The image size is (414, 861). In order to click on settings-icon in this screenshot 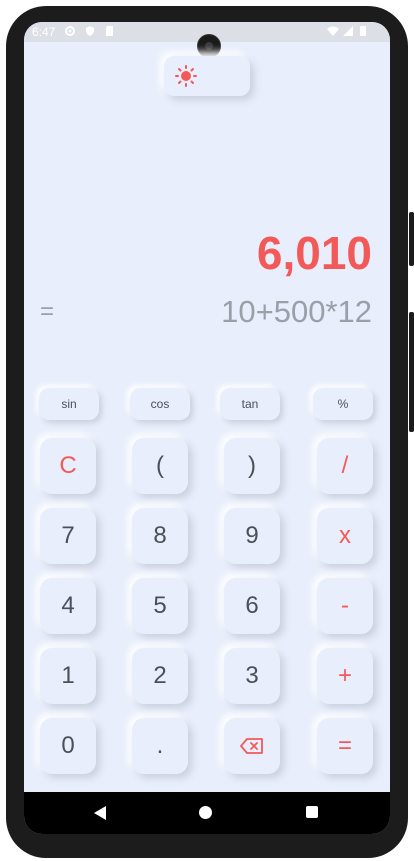, I will do `click(70, 31)`.